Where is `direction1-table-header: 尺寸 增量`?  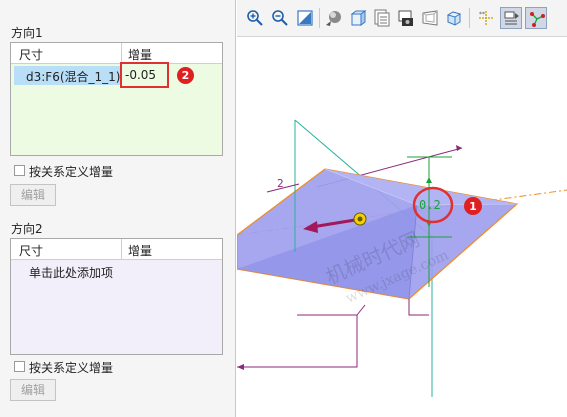 direction1-table-header: 尺寸 增量 is located at coordinates (116, 53).